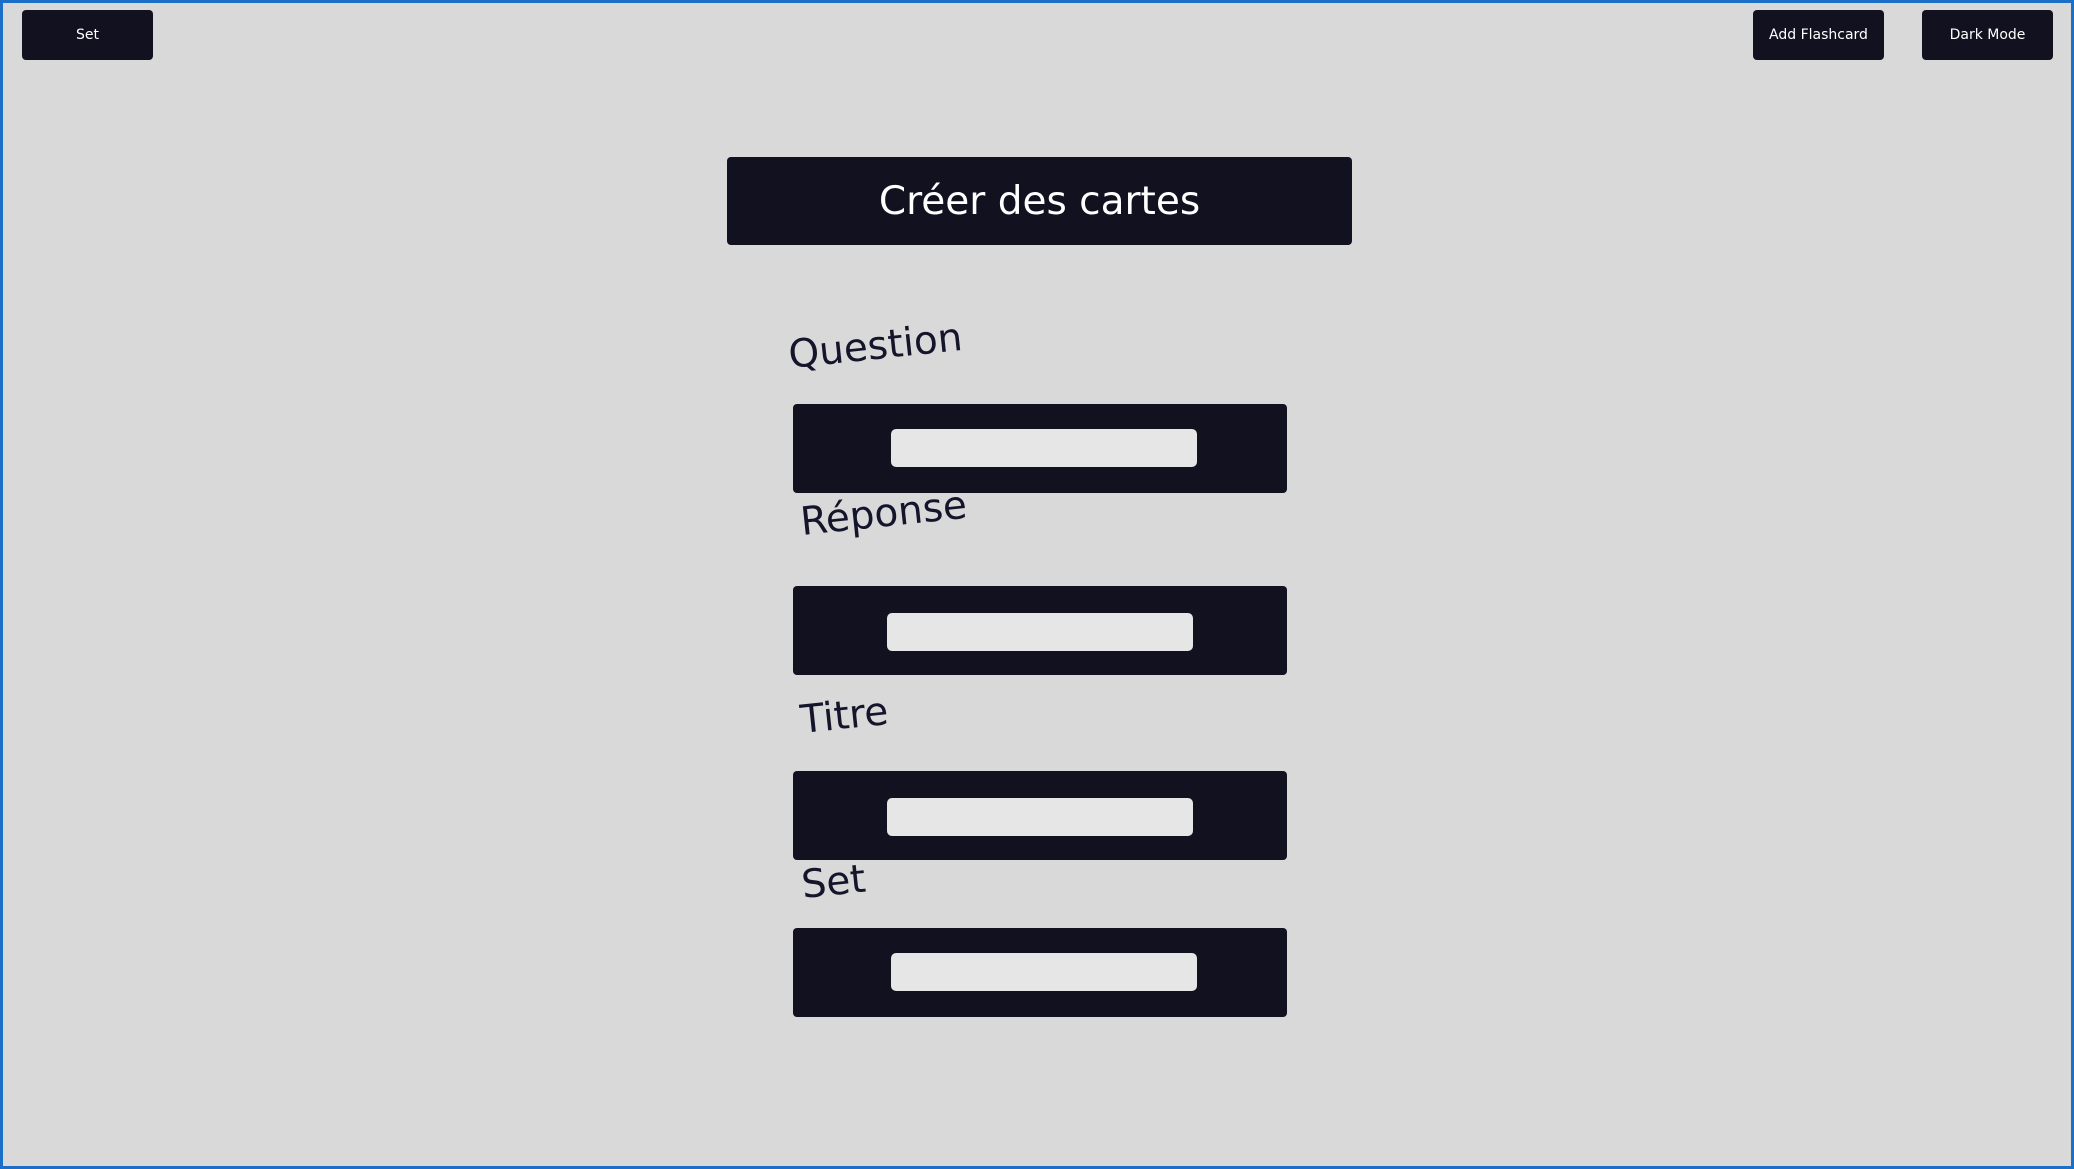  What do you see at coordinates (833, 882) in the screenshot?
I see `set-label: Set` at bounding box center [833, 882].